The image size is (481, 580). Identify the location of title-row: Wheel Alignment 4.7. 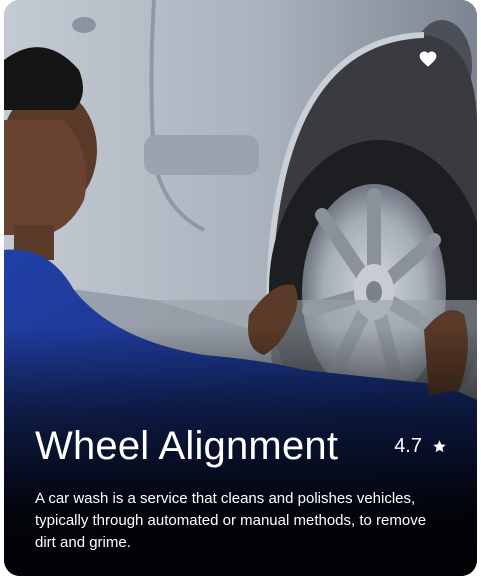
(242, 446).